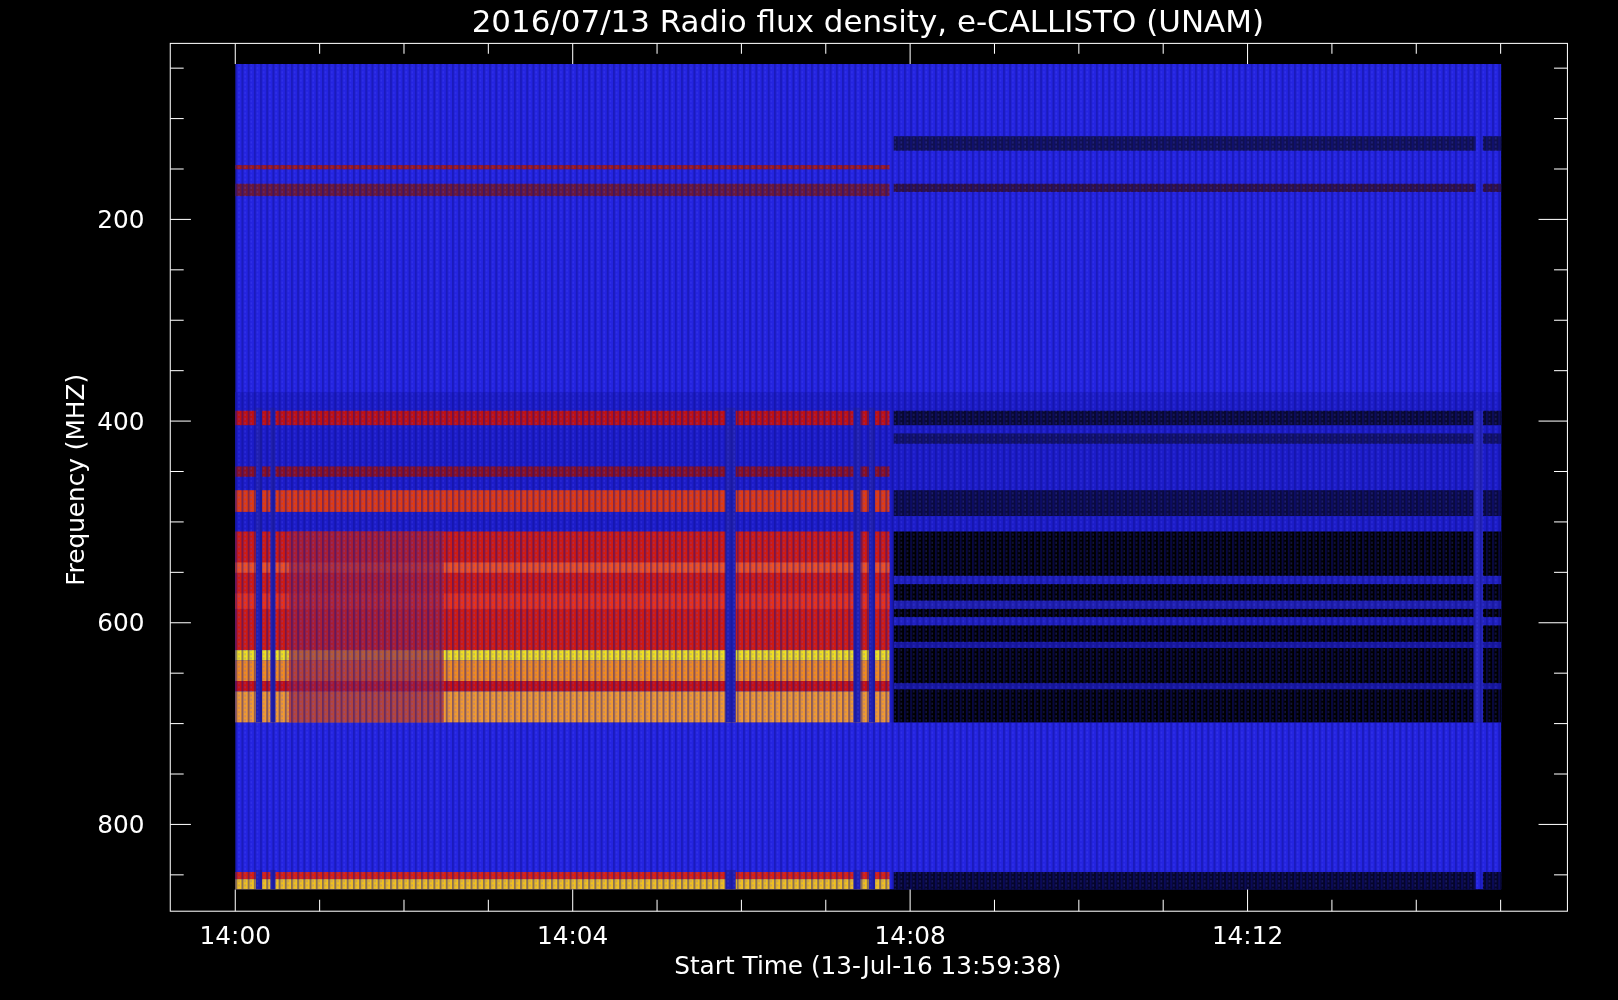 This screenshot has height=1000, width=1618. I want to click on x-tick-label: 14:04, so click(573, 936).